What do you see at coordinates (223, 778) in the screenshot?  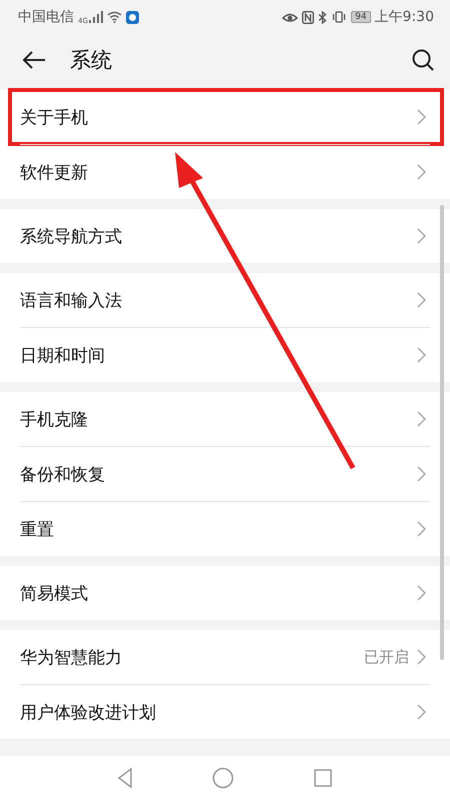 I see `home-button` at bounding box center [223, 778].